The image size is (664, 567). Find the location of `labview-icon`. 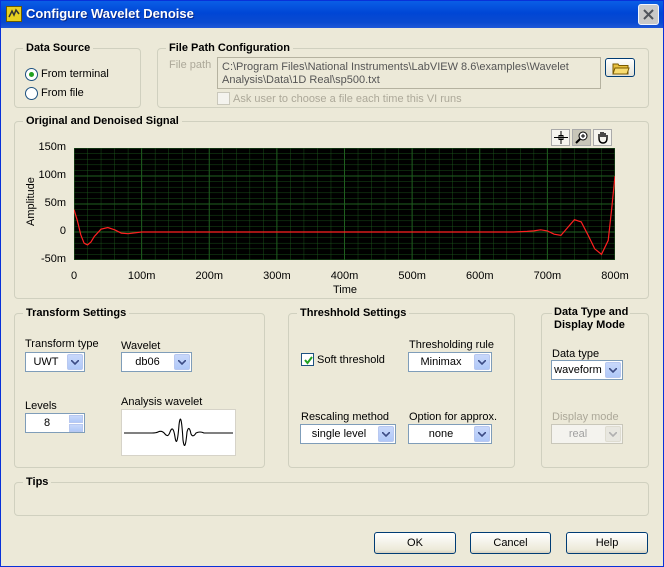

labview-icon is located at coordinates (14, 14).